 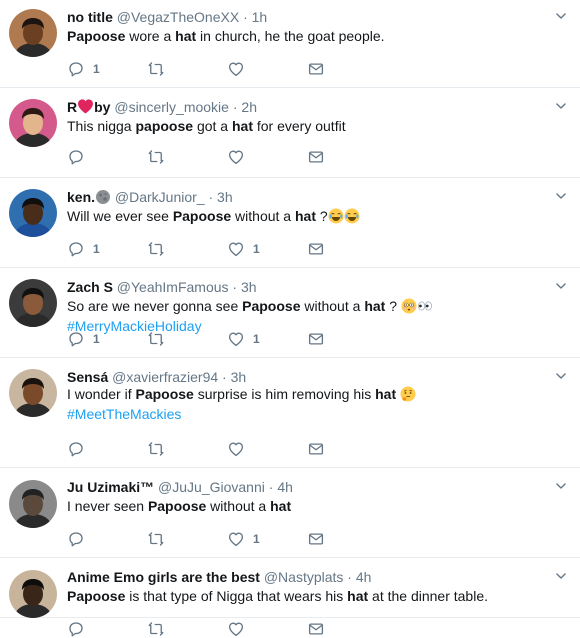 I want to click on display-name: Ju Uzimaki™, so click(x=110, y=487).